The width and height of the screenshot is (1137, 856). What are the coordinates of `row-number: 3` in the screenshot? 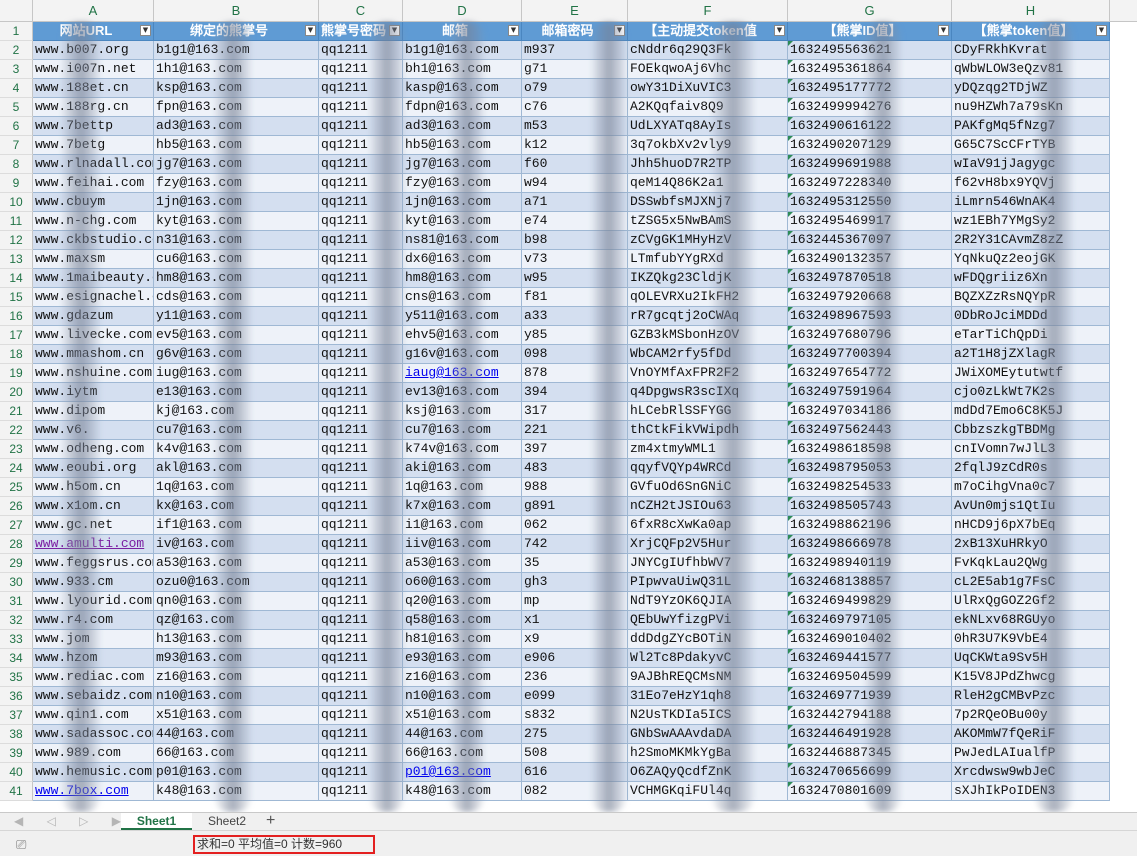 It's located at (16, 69).